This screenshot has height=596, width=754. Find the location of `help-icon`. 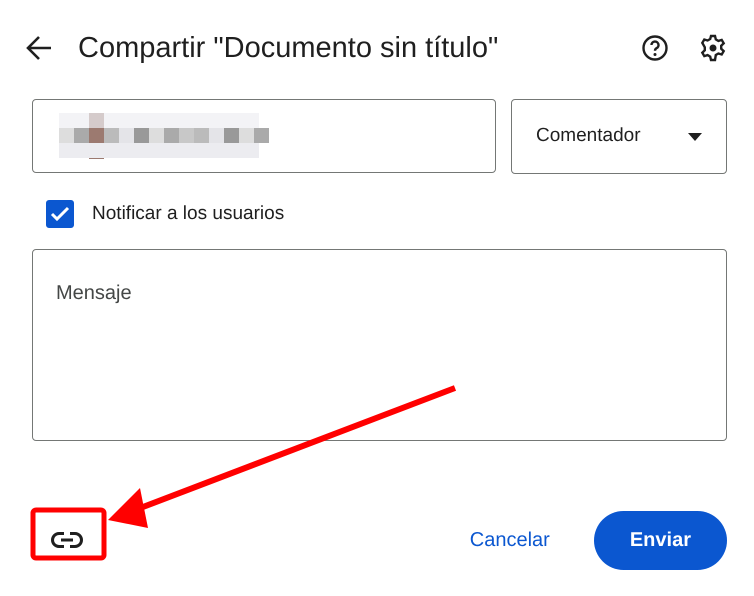

help-icon is located at coordinates (655, 48).